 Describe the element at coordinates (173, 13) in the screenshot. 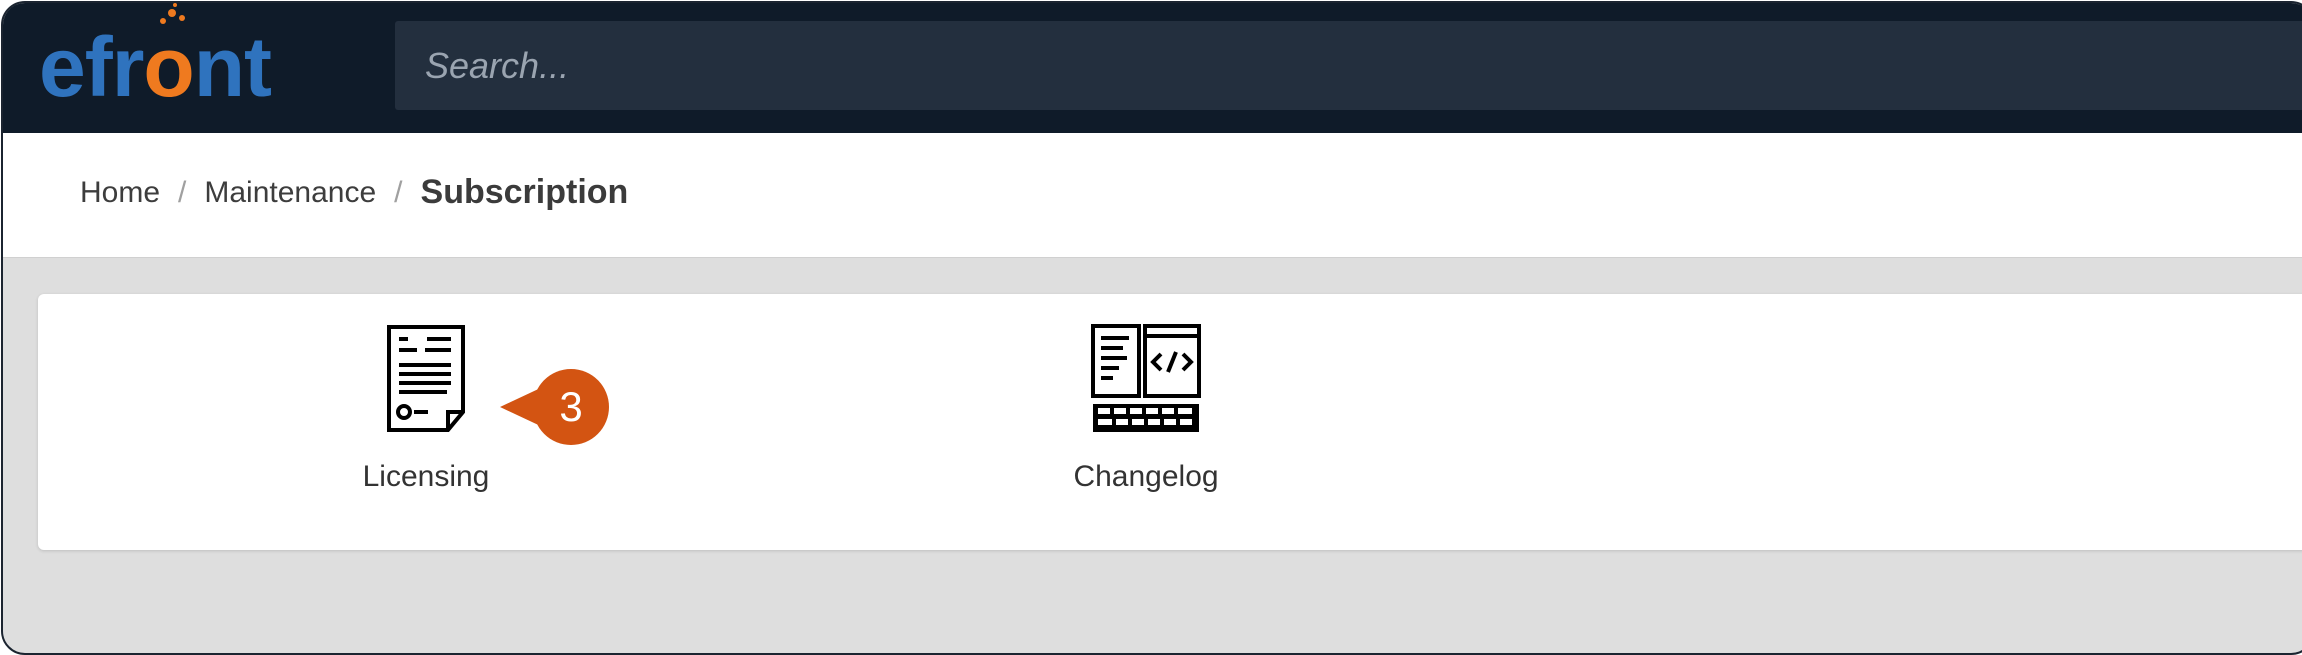

I see `spark-icon` at that location.